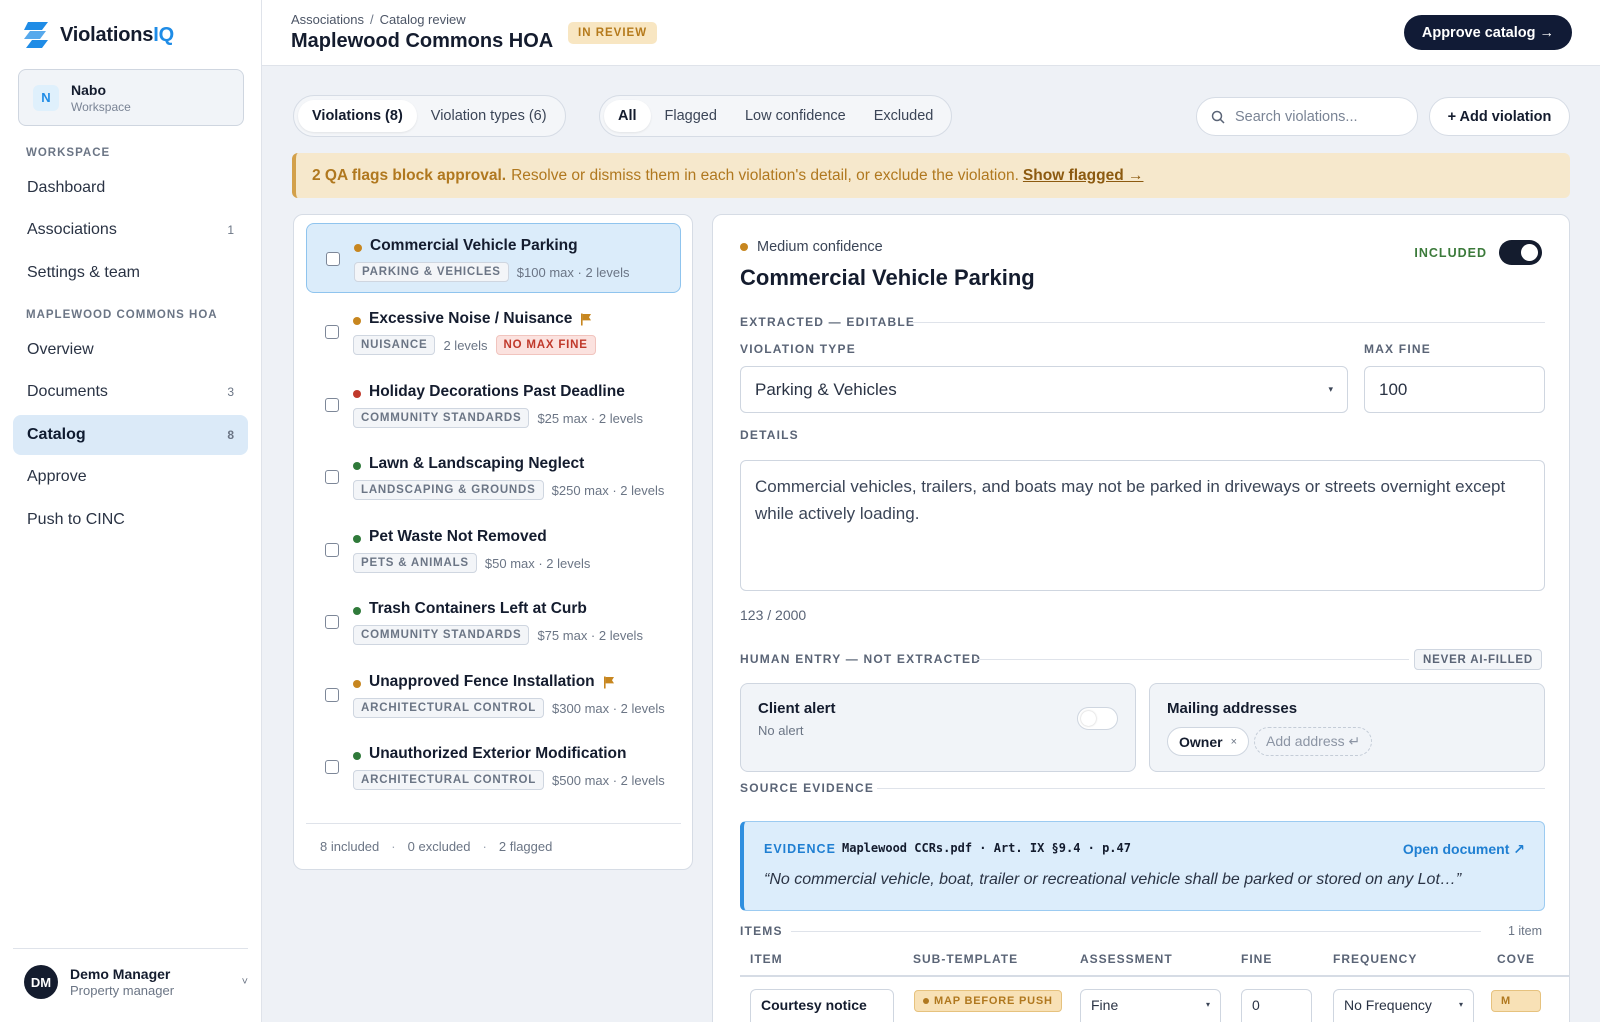  I want to click on item-input: Courtesy notice, so click(822, 1005).